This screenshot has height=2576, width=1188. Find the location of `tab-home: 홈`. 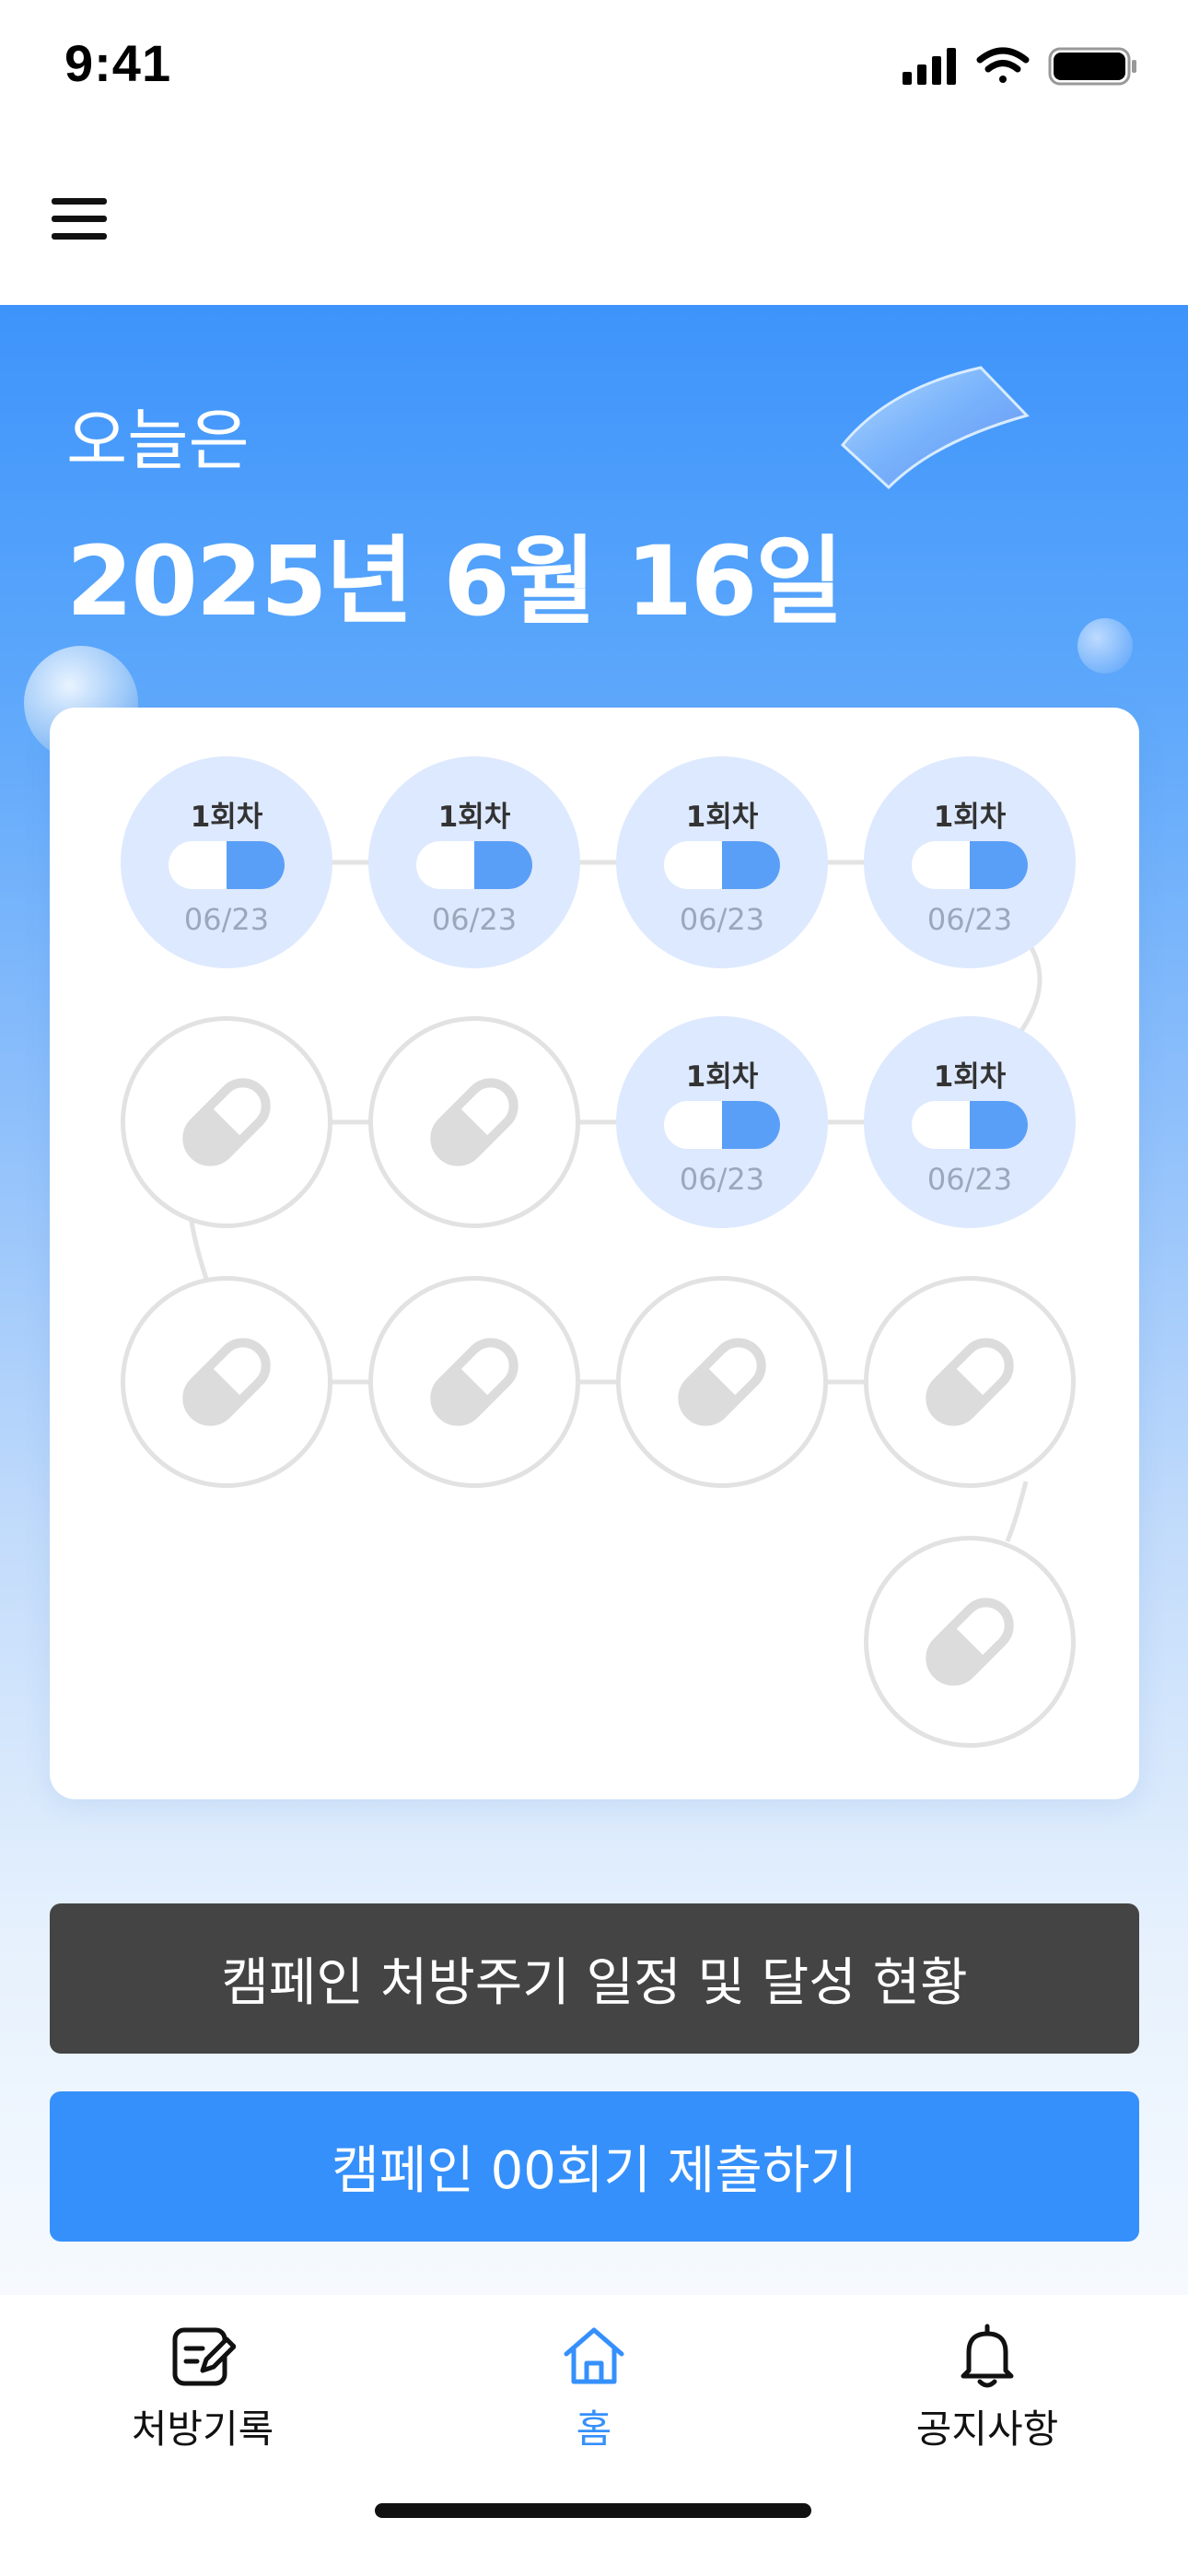

tab-home: 홈 is located at coordinates (594, 2401).